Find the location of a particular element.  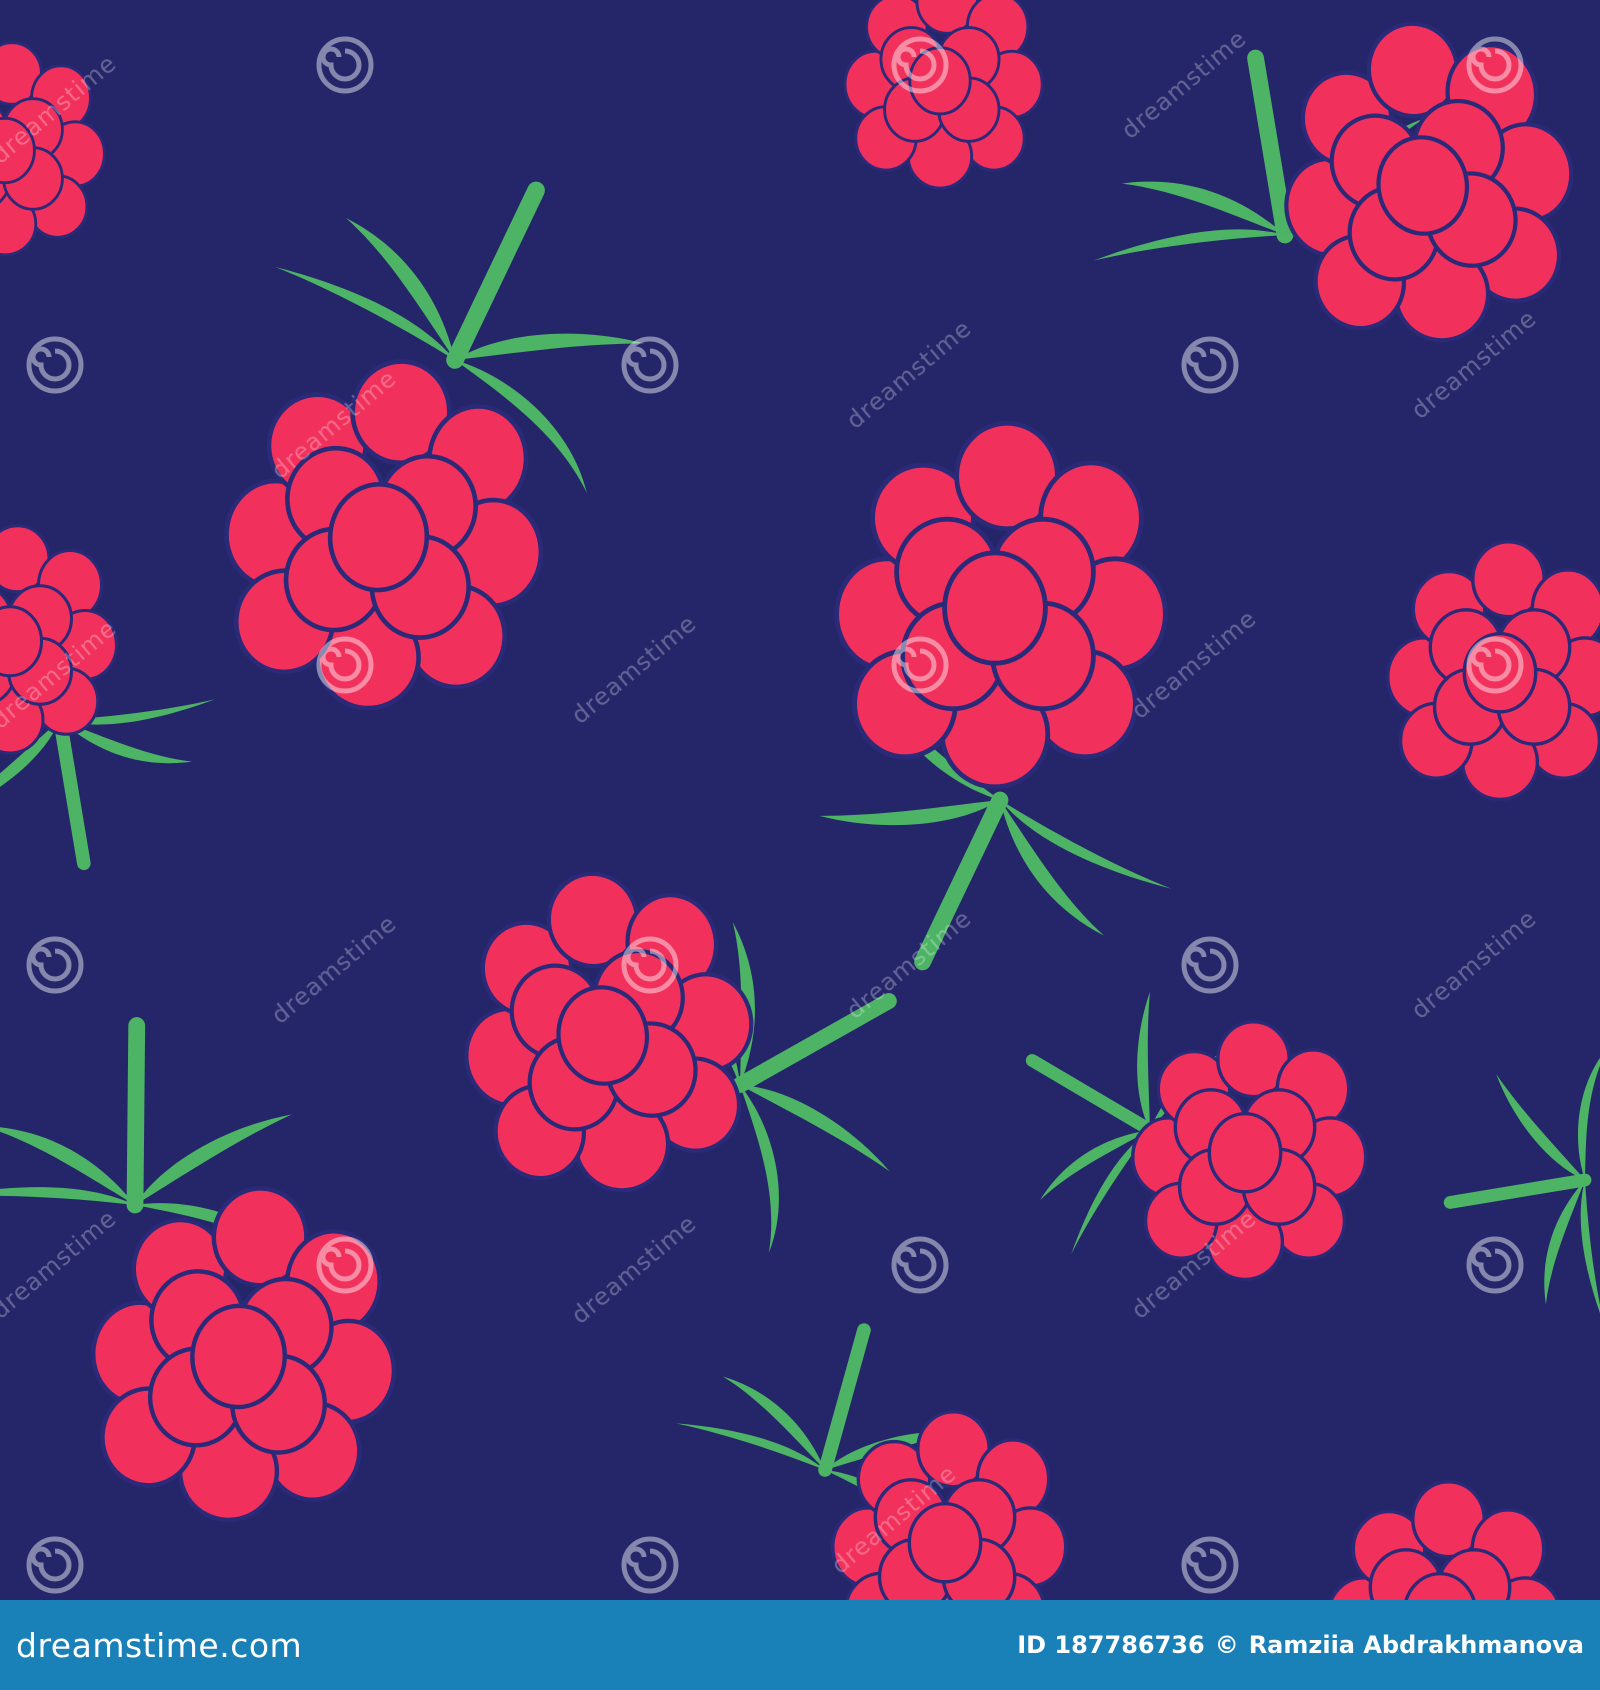

leaf-right-edge is located at coordinates (1503, 1190).